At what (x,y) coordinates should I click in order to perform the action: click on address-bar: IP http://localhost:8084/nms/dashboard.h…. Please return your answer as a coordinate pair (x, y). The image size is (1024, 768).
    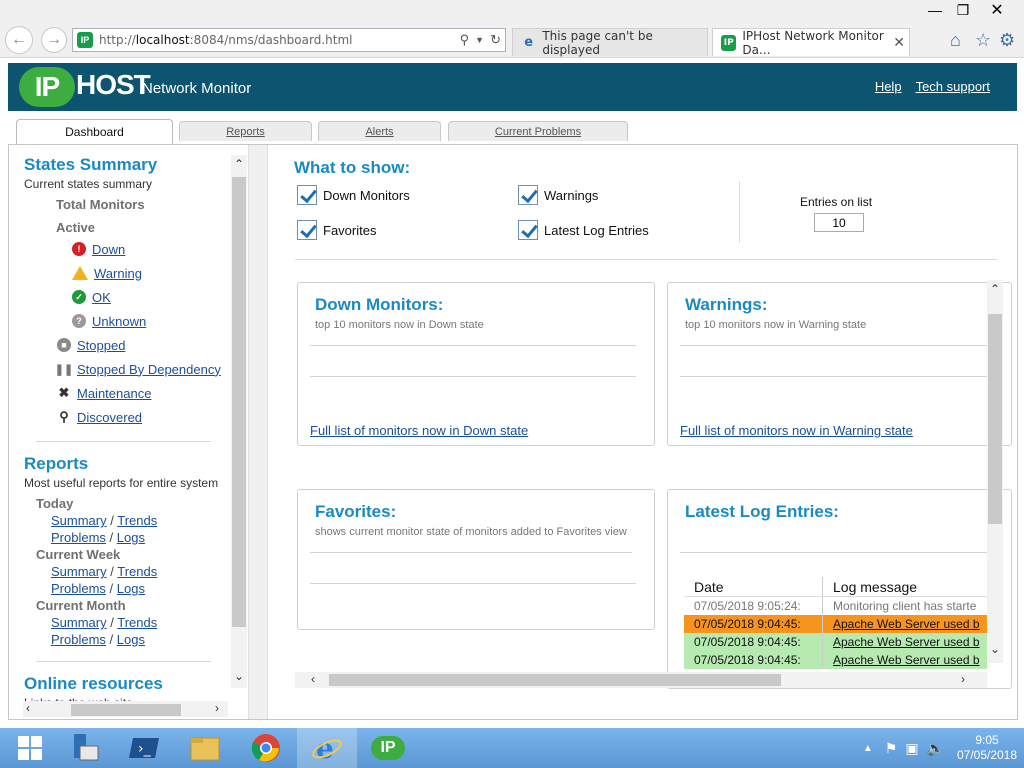
    Looking at the image, I should click on (289, 40).